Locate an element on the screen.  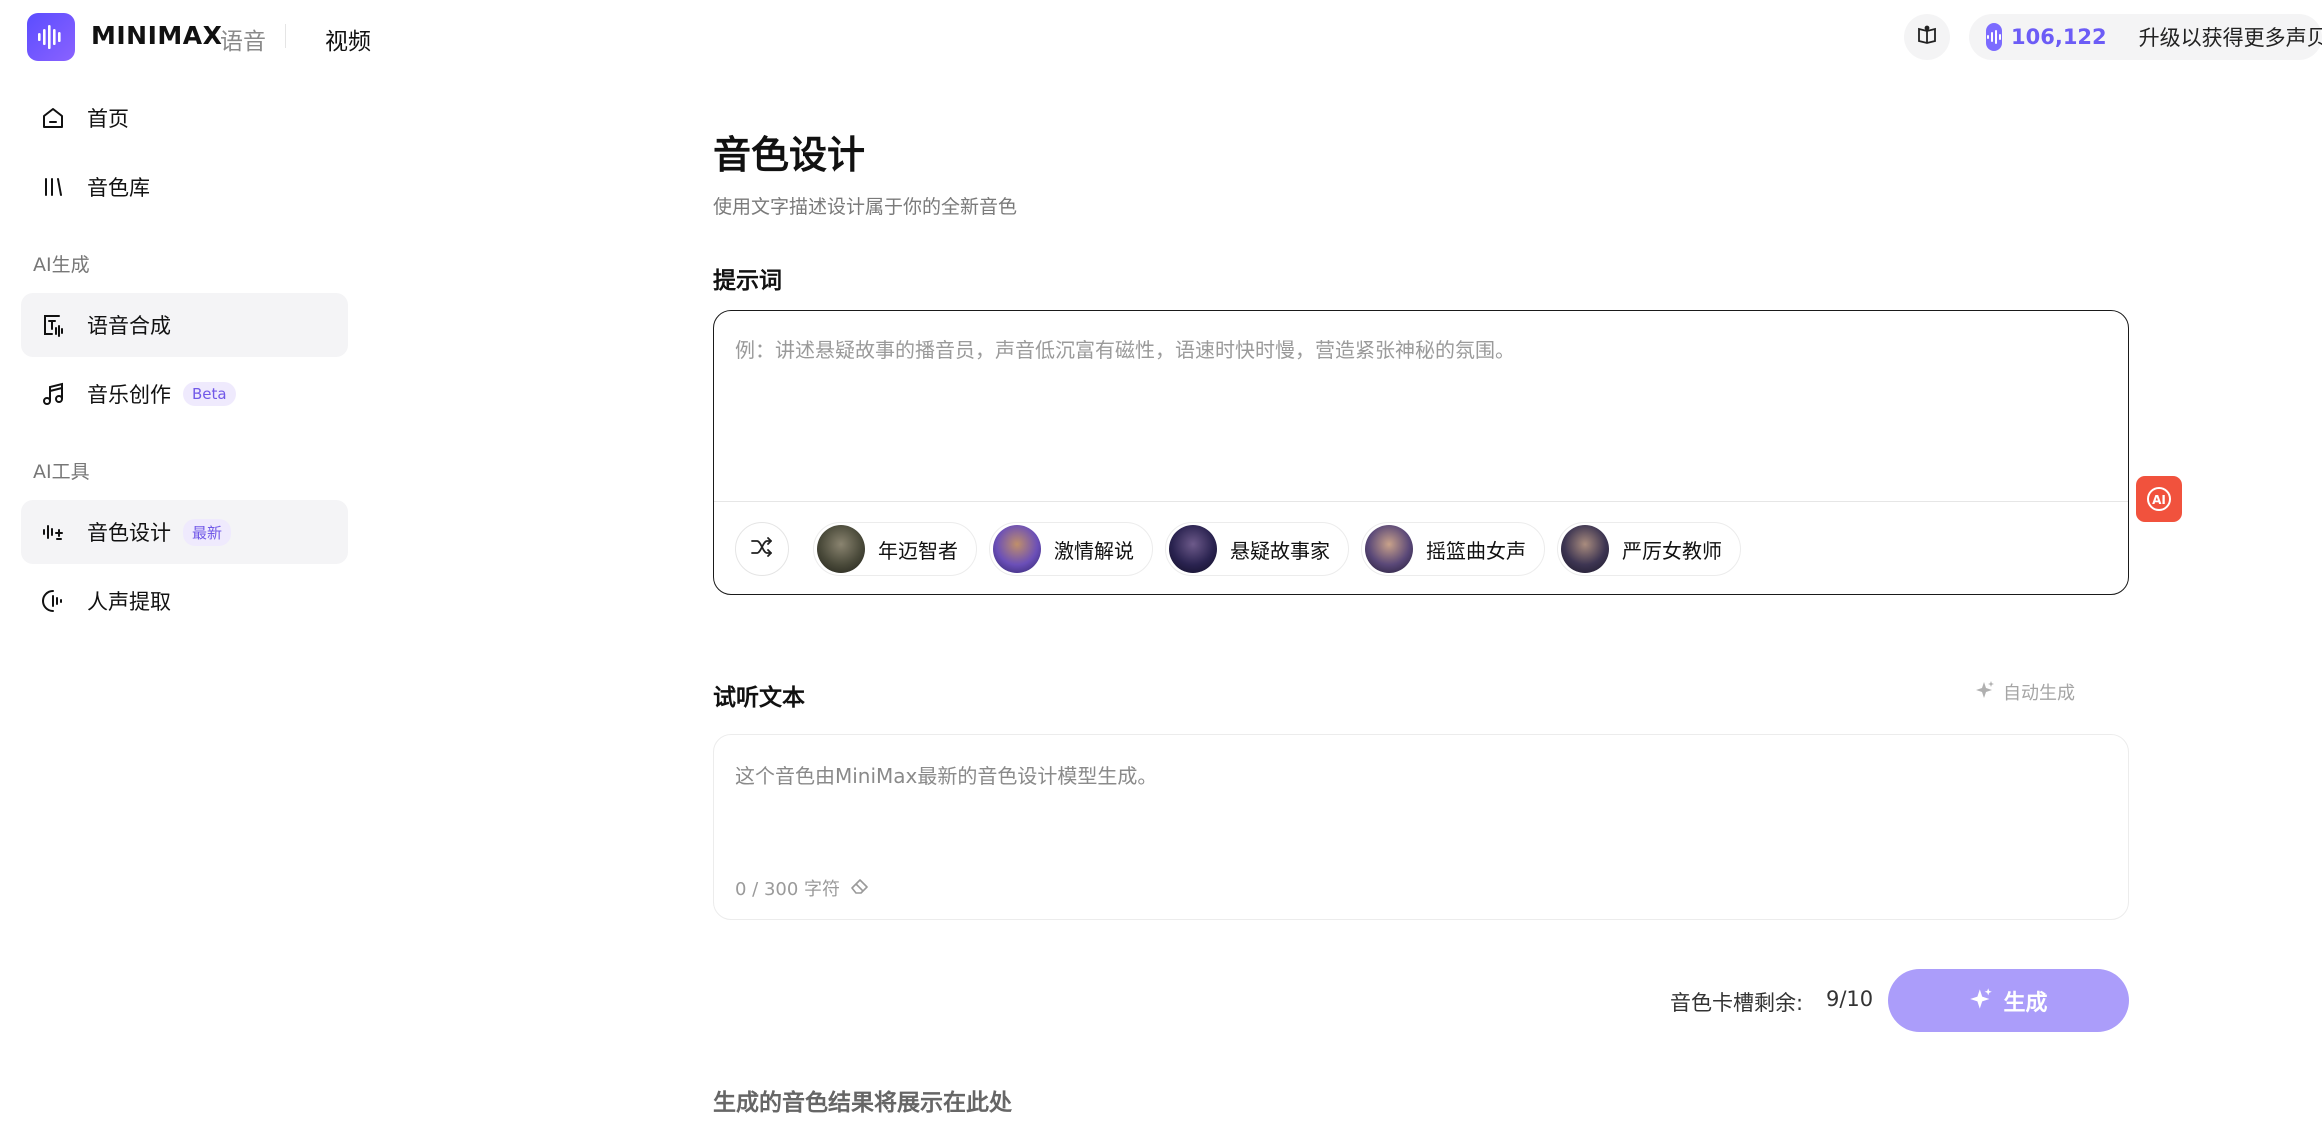
sidebar-item-speech-synthesis: 语音合成 is located at coordinates (184, 325).